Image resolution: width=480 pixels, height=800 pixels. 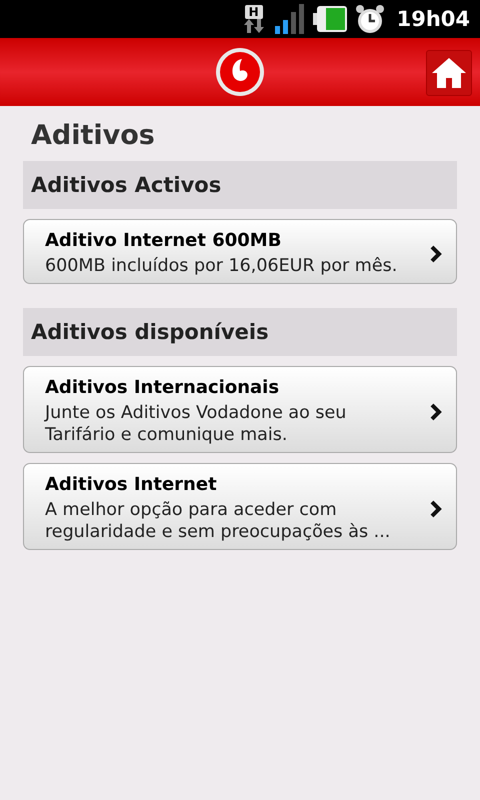 What do you see at coordinates (131, 484) in the screenshot?
I see `item-title: Aditivos Internet` at bounding box center [131, 484].